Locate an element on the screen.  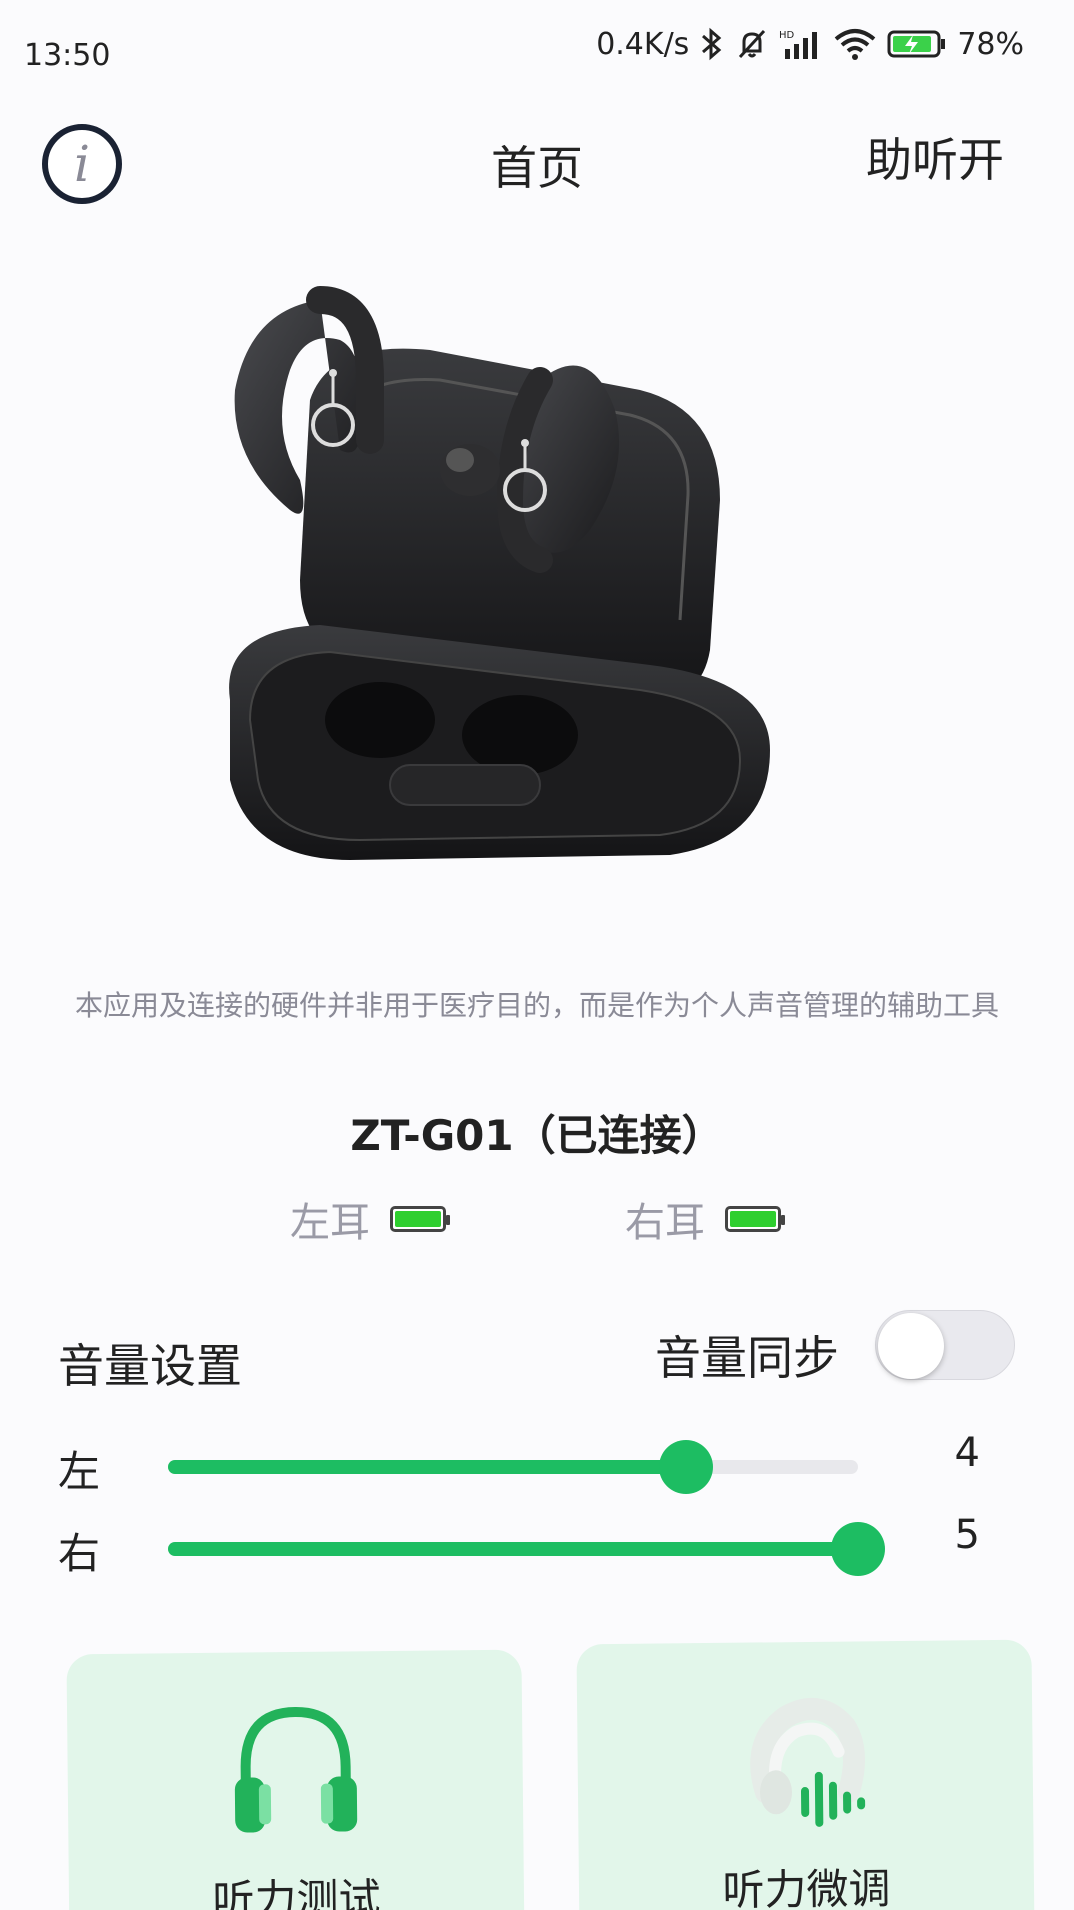
volume-settings-title: 音量设置 is located at coordinates (150, 1366).